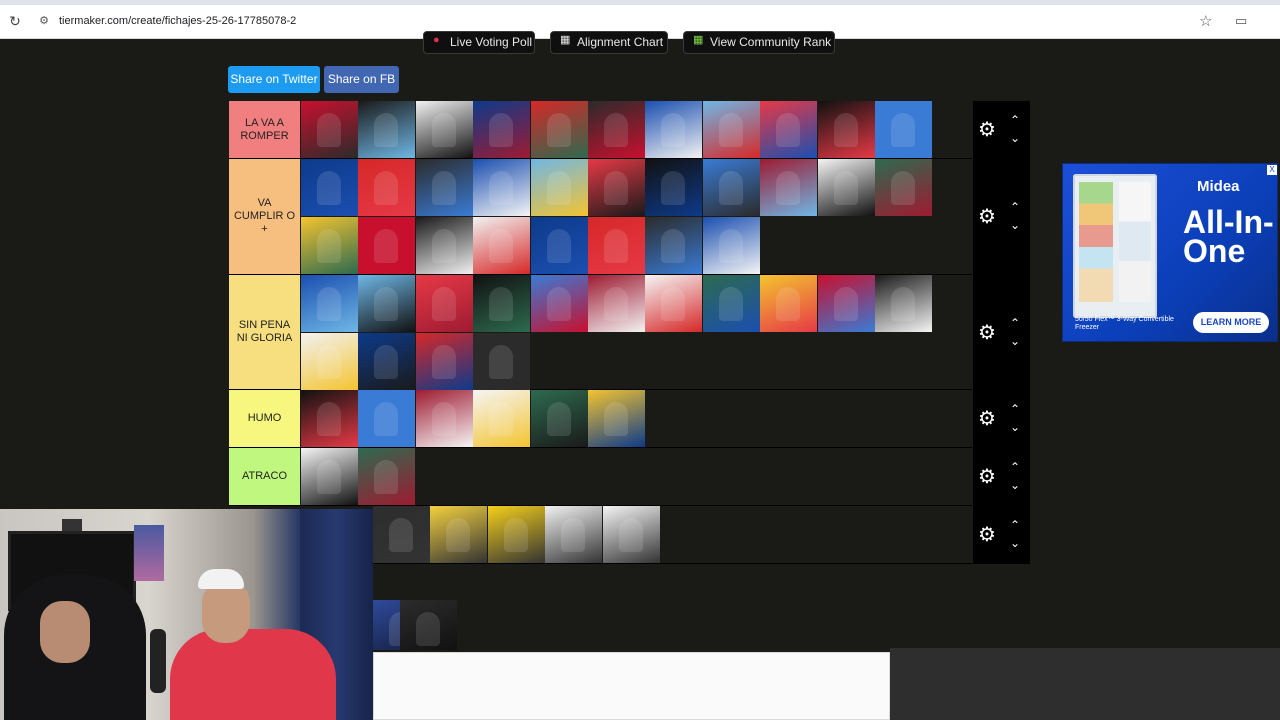  Describe the element at coordinates (264, 129) in the screenshot. I see `tier-label: LA VA A ROMPER` at that location.